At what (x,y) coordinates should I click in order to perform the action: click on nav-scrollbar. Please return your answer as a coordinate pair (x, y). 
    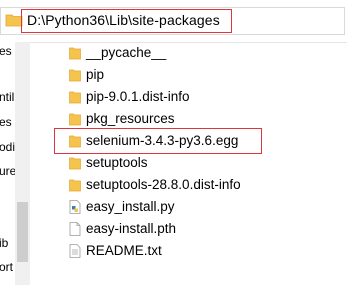
    Looking at the image, I should click on (22, 163).